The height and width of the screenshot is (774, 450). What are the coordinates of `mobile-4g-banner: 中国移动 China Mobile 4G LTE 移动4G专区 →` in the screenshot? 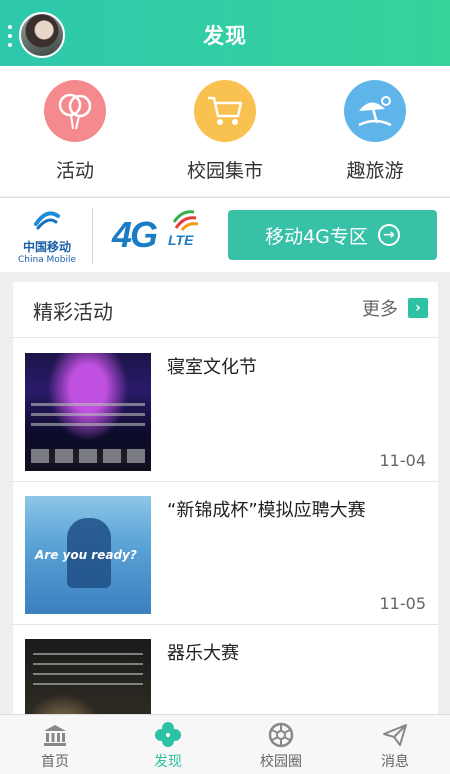 It's located at (225, 234).